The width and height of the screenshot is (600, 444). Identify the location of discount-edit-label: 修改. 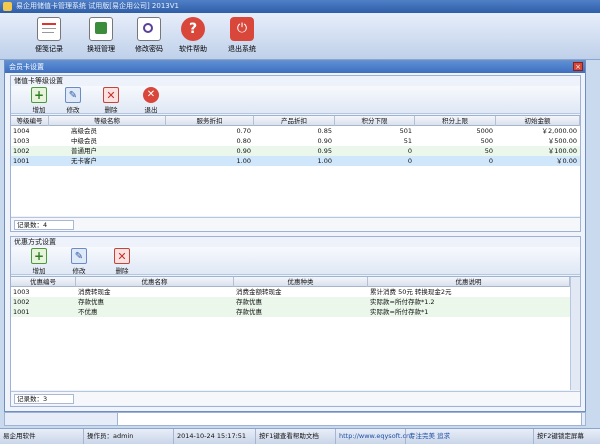
(79, 271).